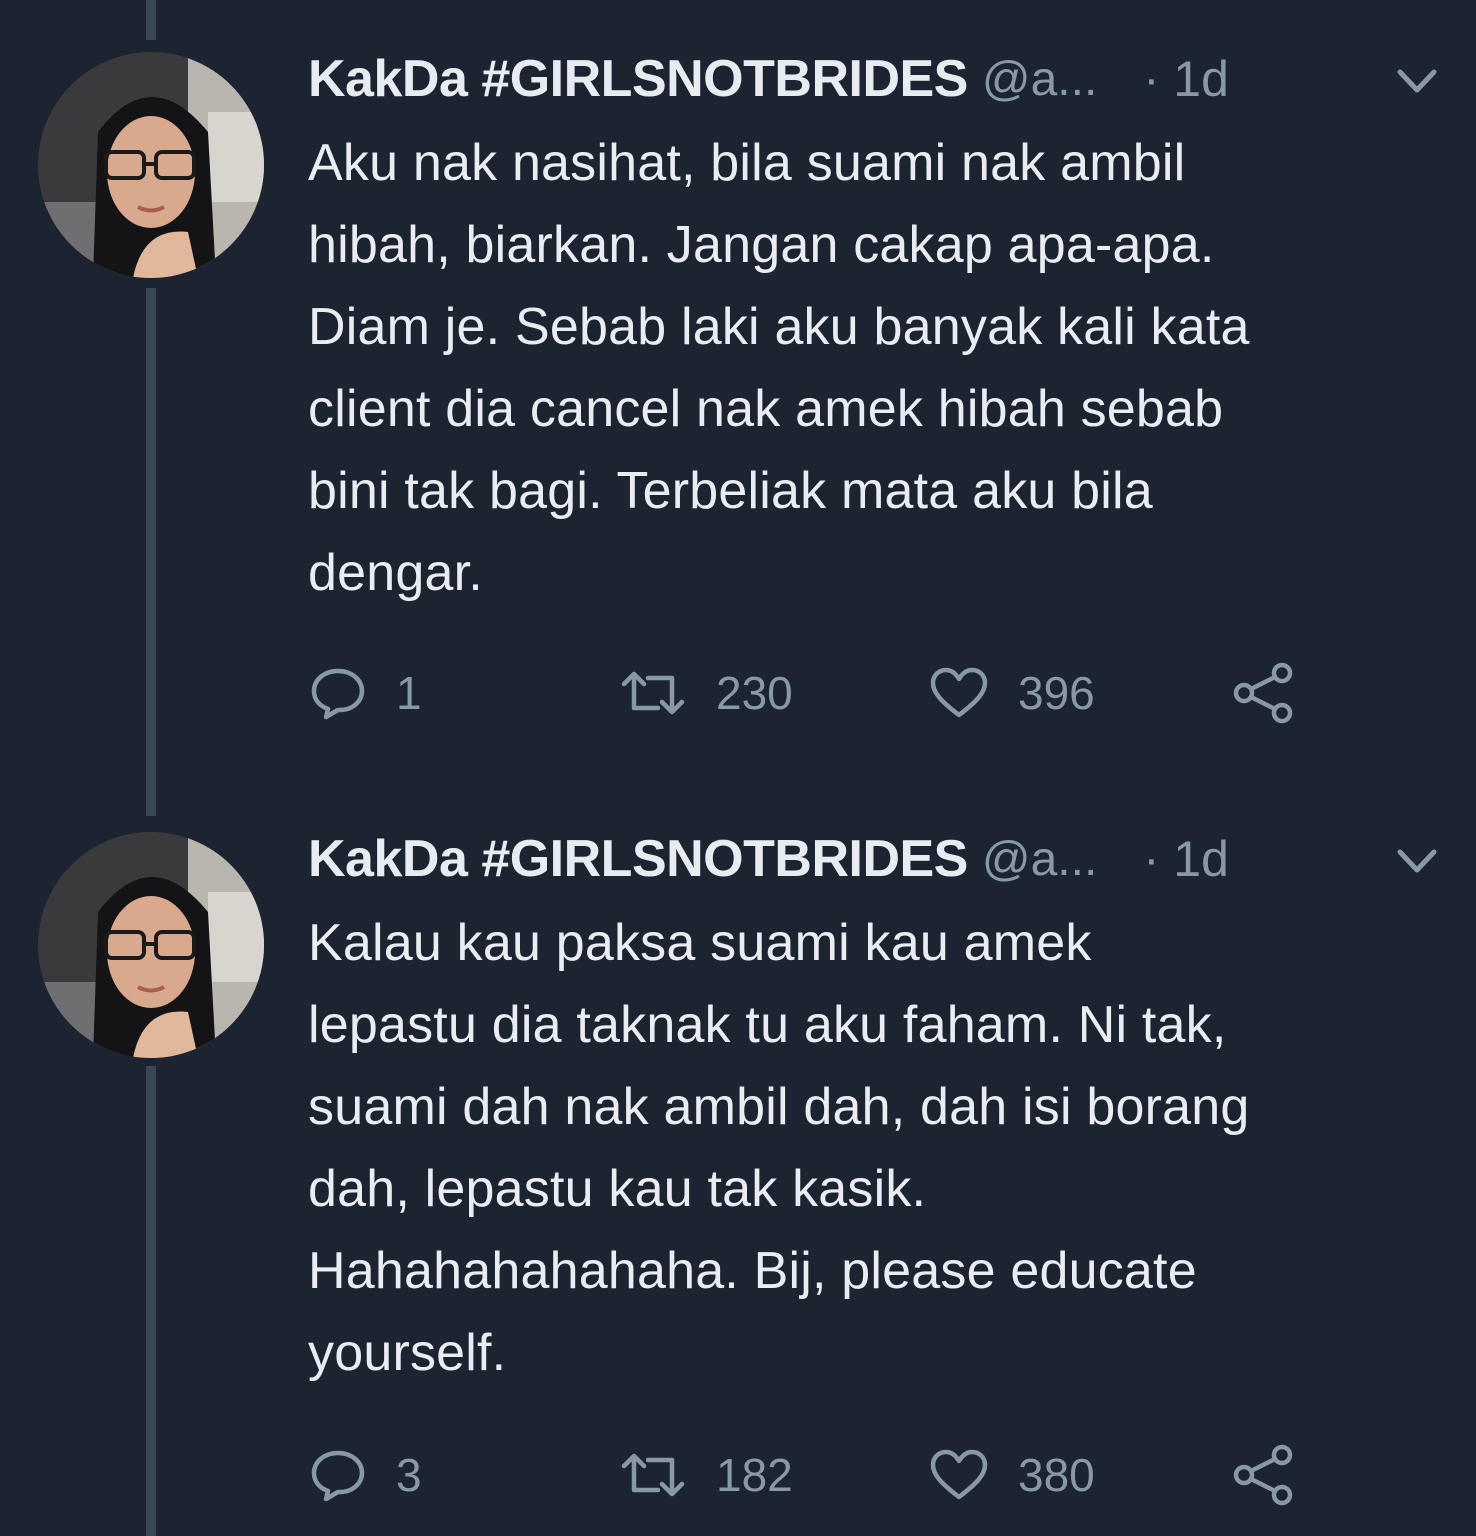 The width and height of the screenshot is (1476, 1536). Describe the element at coordinates (754, 1475) in the screenshot. I see `retweet-count: 182` at that location.